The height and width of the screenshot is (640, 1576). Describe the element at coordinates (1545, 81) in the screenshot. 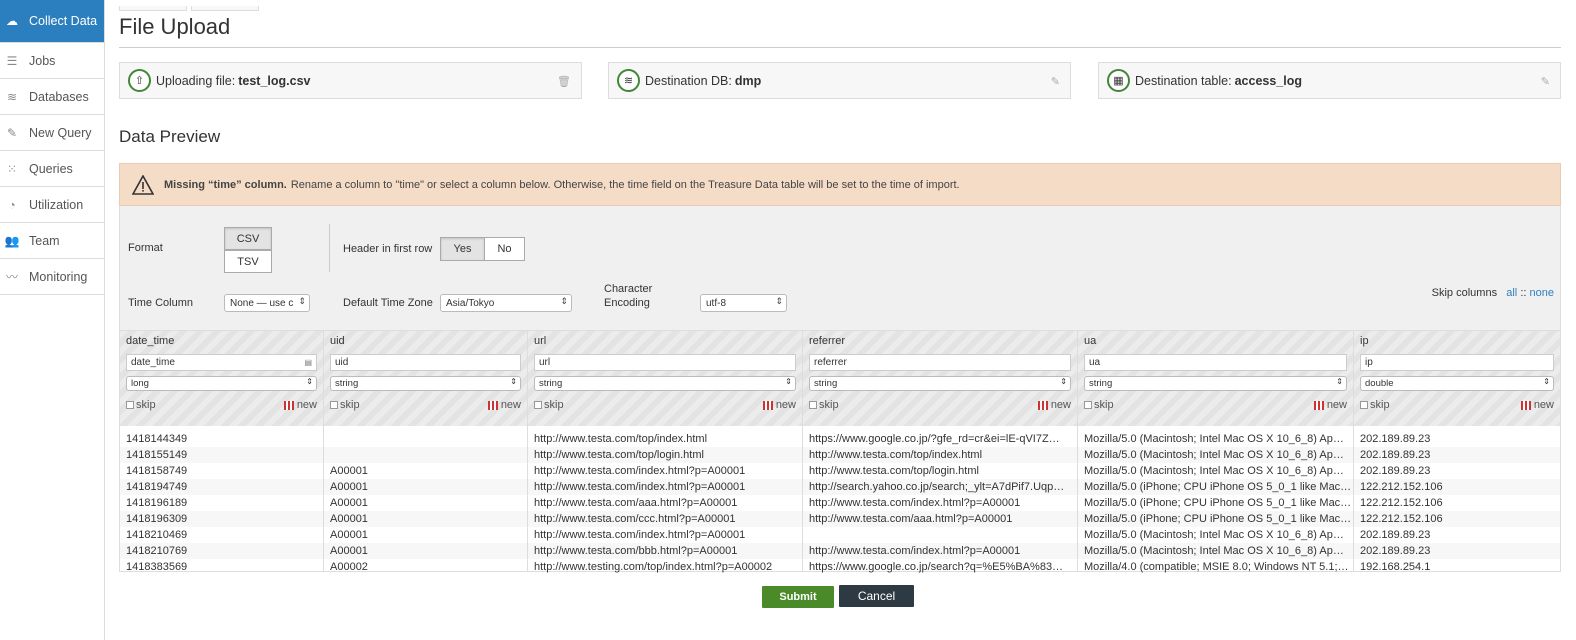

I see `edit-table-icon: ✎` at that location.